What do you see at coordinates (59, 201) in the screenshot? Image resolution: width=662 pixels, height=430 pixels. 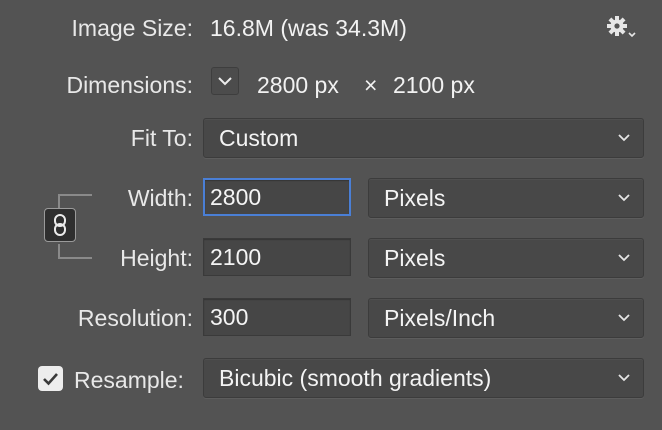 I see `constrain-bracket-top-vertical` at bounding box center [59, 201].